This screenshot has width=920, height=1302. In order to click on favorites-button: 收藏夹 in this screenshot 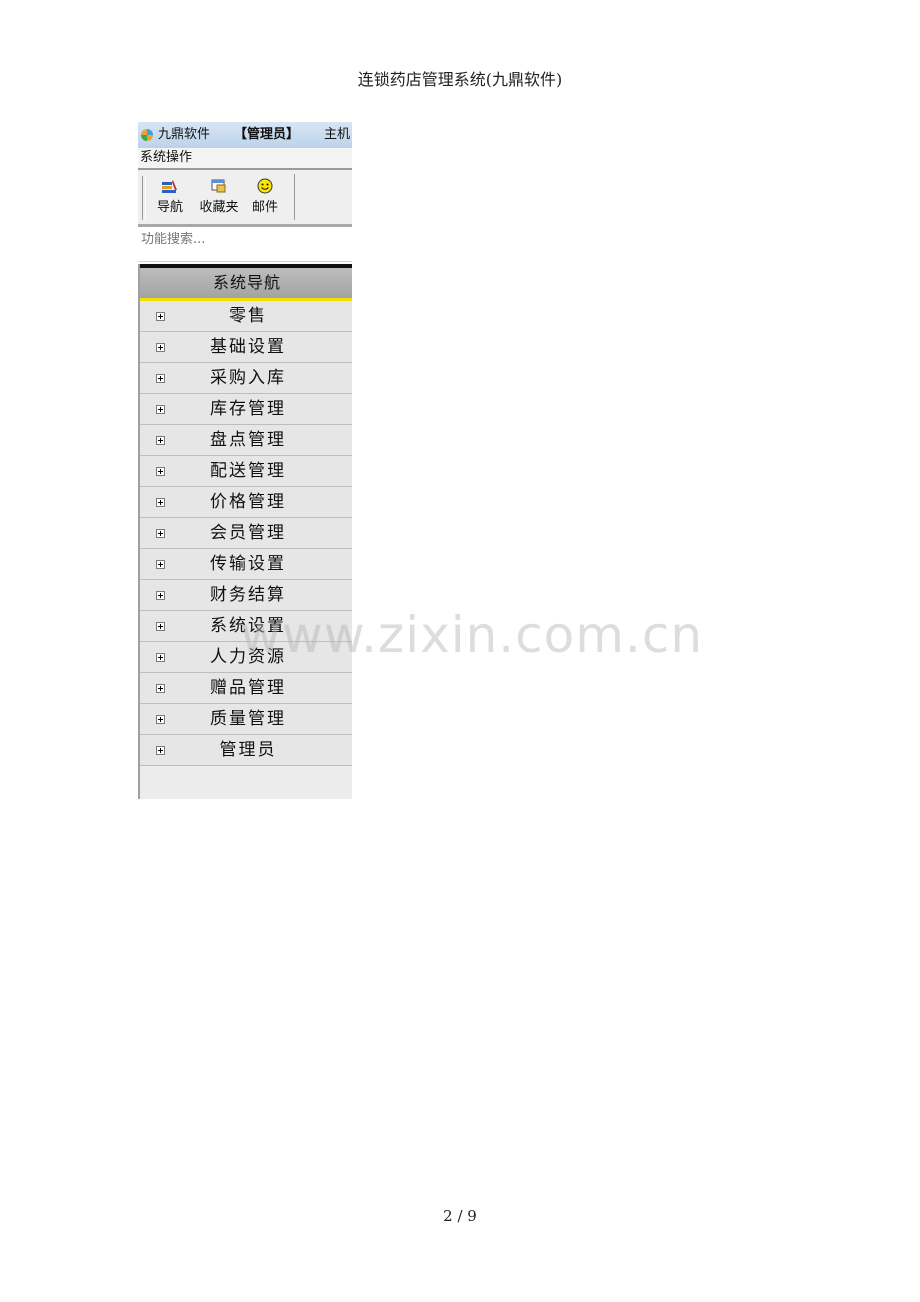, I will do `click(219, 196)`.